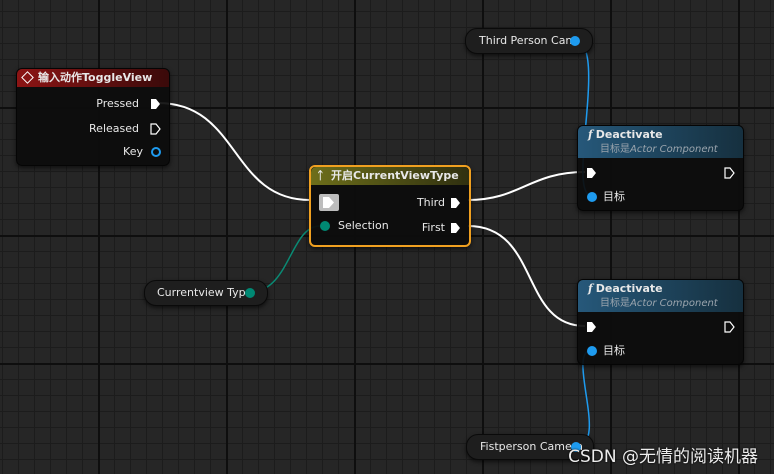 The width and height of the screenshot is (774, 474). What do you see at coordinates (93, 117) in the screenshot?
I see `input-action-node: 输入动作ToggleView Pressed Released Key` at bounding box center [93, 117].